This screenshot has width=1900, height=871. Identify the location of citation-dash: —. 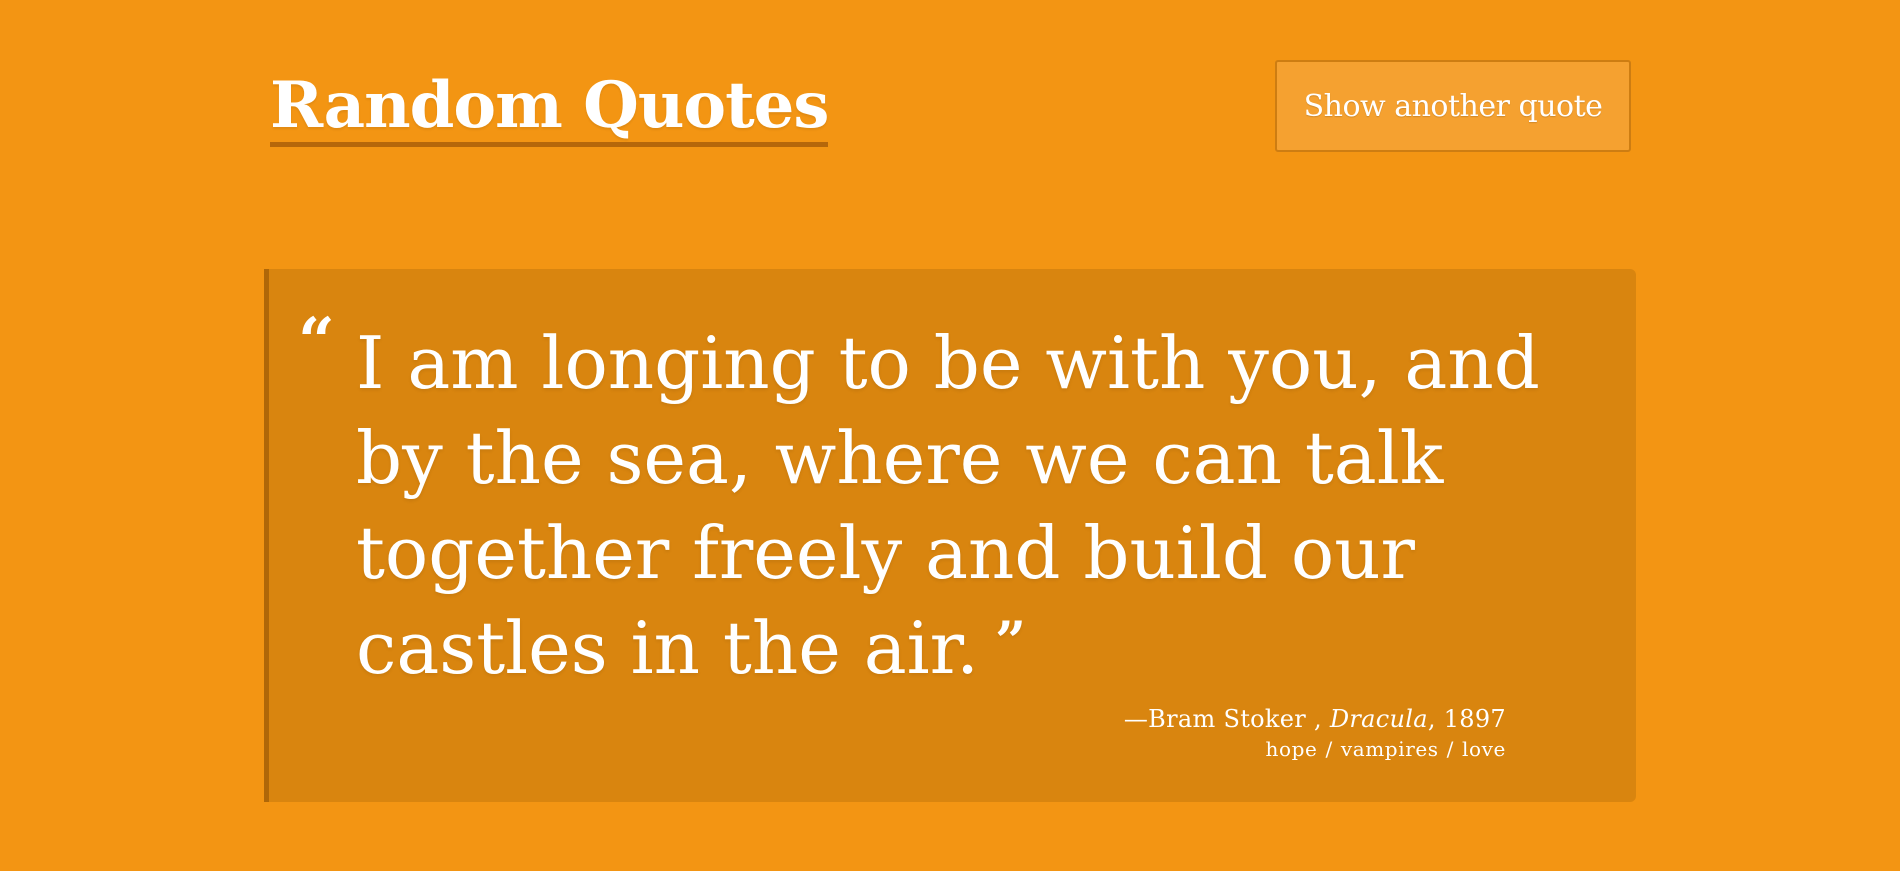
(1136, 719).